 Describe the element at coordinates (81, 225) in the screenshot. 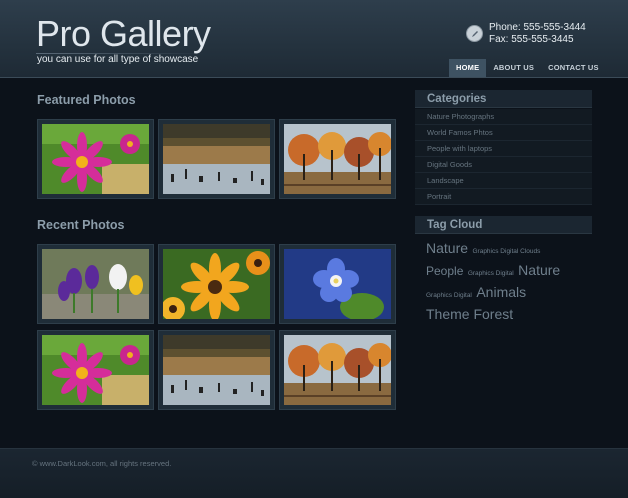

I see `recent-photos-heading: Recent Photos` at that location.